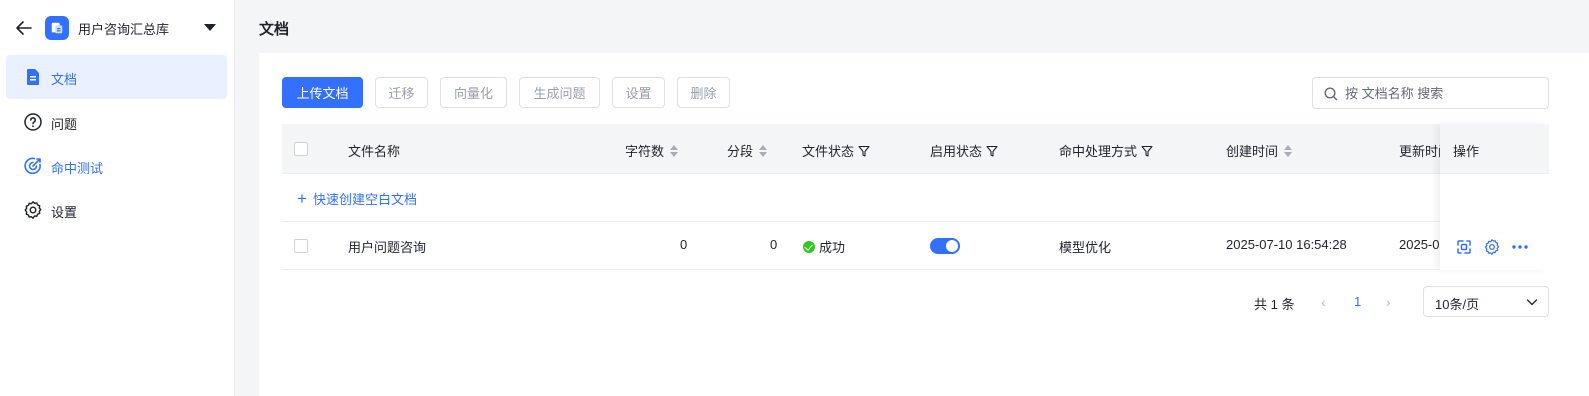 The width and height of the screenshot is (1589, 396). I want to click on column-header-created: 创建时间, so click(1259, 150).